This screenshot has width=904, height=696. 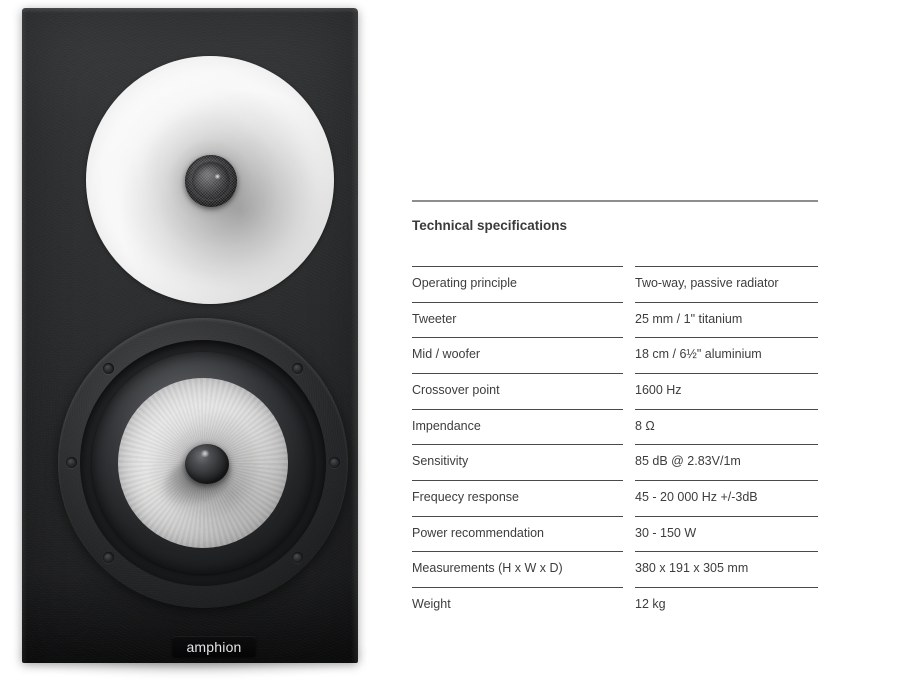 I want to click on spec-label-cell: Power recommendation, so click(x=517, y=533).